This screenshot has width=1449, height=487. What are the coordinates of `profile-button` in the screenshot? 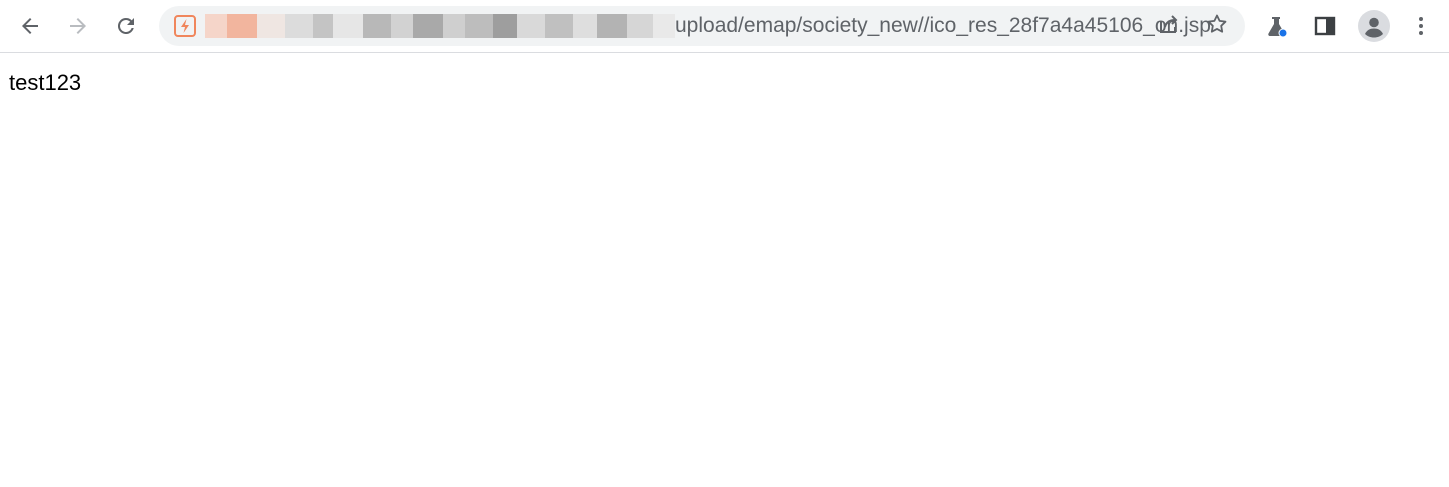 It's located at (1374, 26).